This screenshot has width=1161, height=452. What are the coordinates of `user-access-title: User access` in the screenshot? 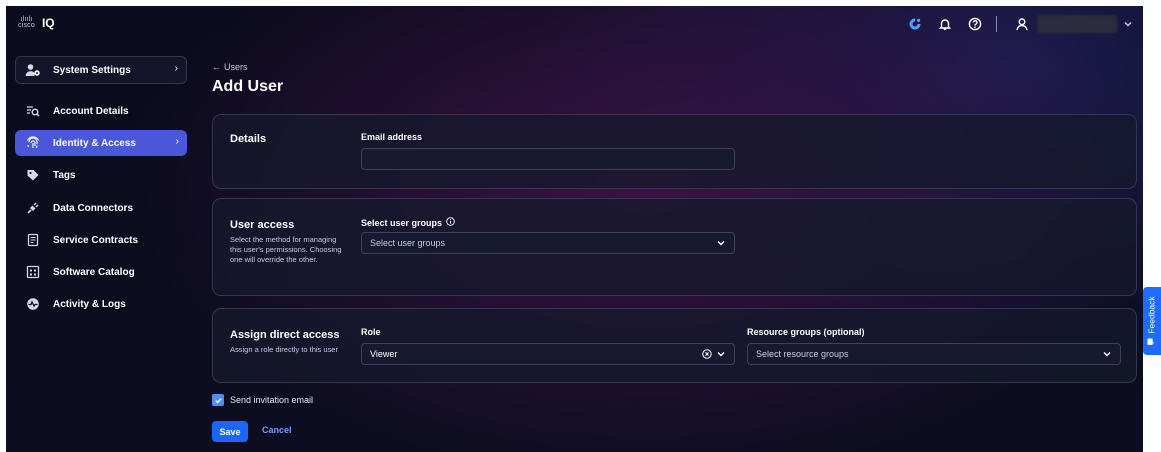 It's located at (262, 225).